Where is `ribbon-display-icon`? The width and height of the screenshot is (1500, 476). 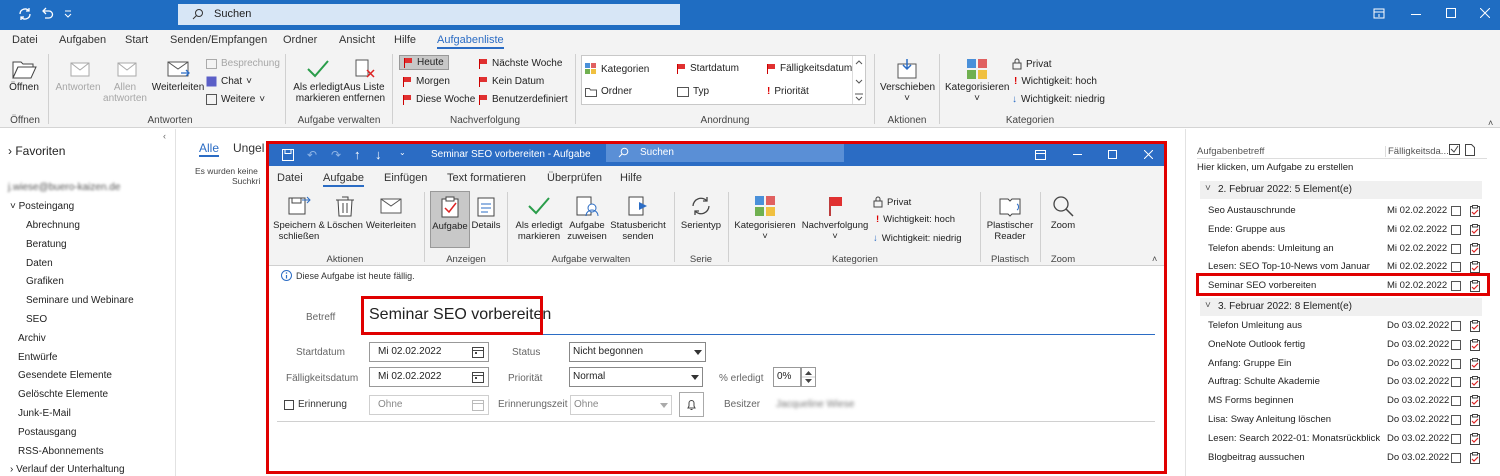 ribbon-display-icon is located at coordinates (1379, 13).